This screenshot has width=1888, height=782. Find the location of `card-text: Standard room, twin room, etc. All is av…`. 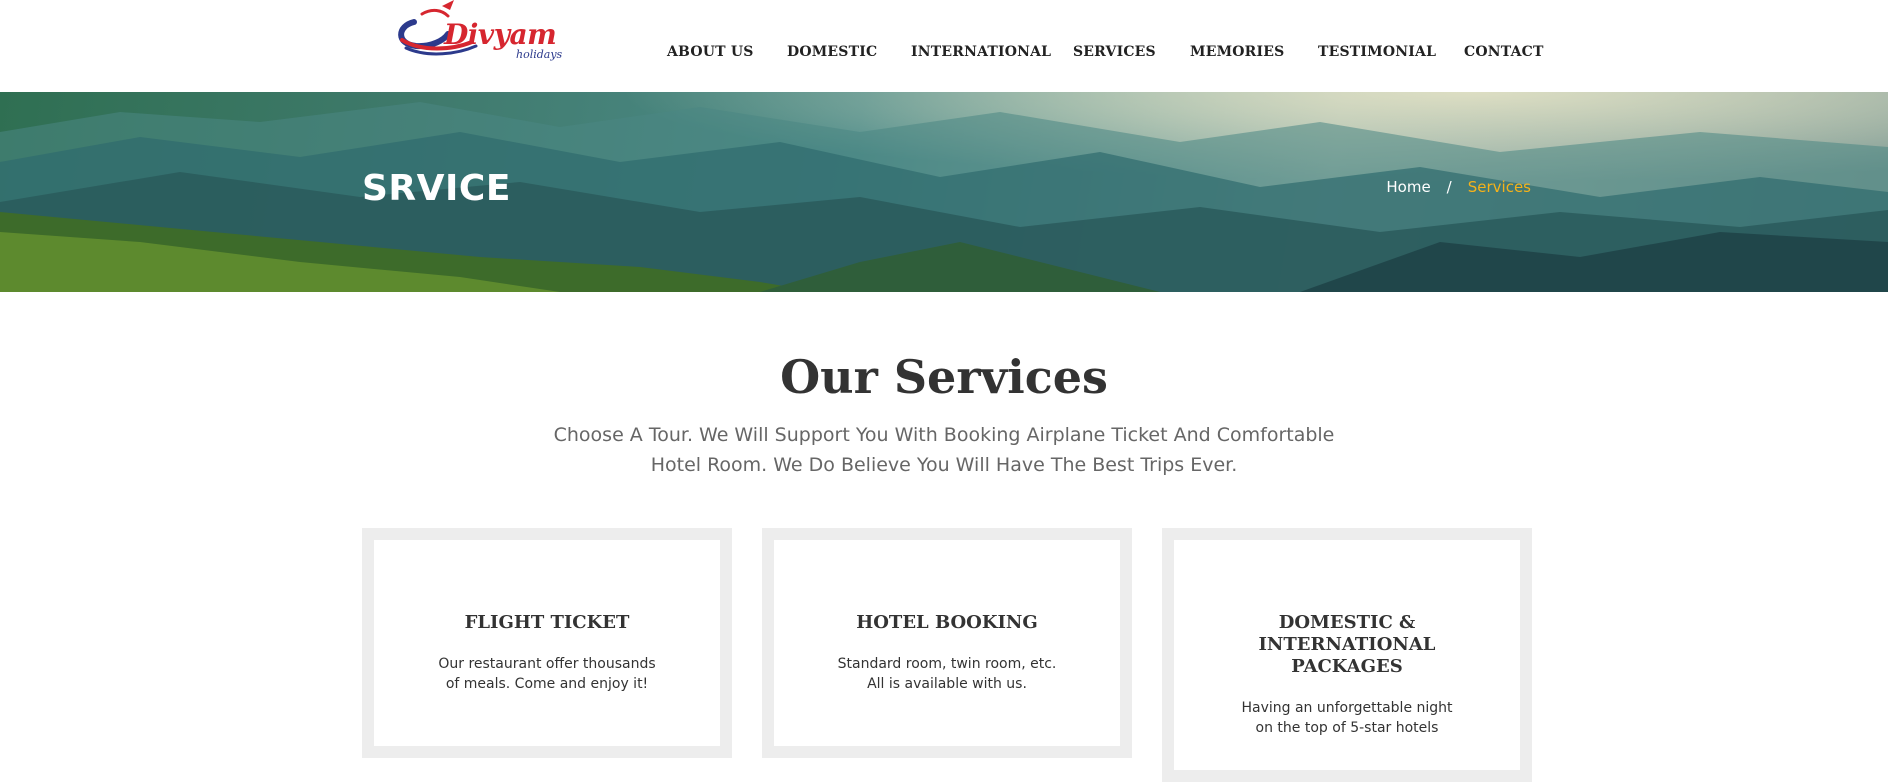

card-text: Standard room, twin room, etc. All is av… is located at coordinates (947, 674).